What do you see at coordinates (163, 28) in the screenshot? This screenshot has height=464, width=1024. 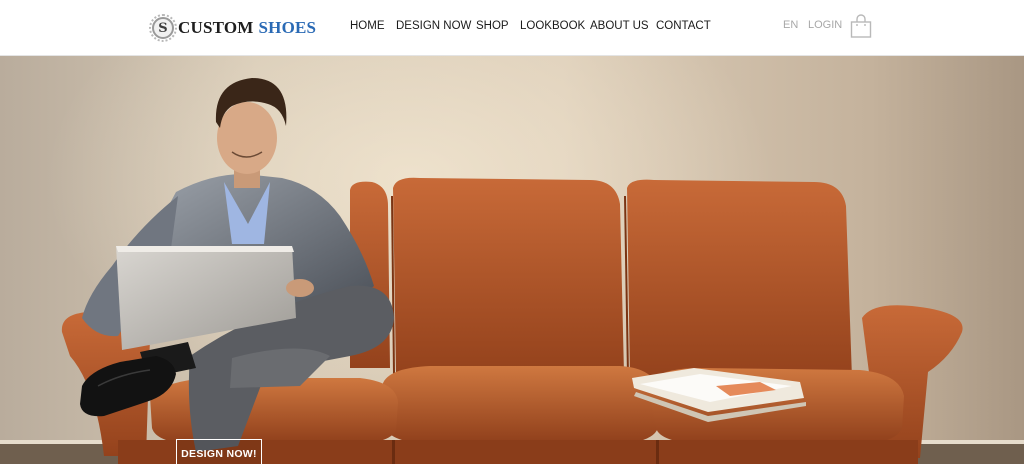 I see `logo-emblem-icon: S` at bounding box center [163, 28].